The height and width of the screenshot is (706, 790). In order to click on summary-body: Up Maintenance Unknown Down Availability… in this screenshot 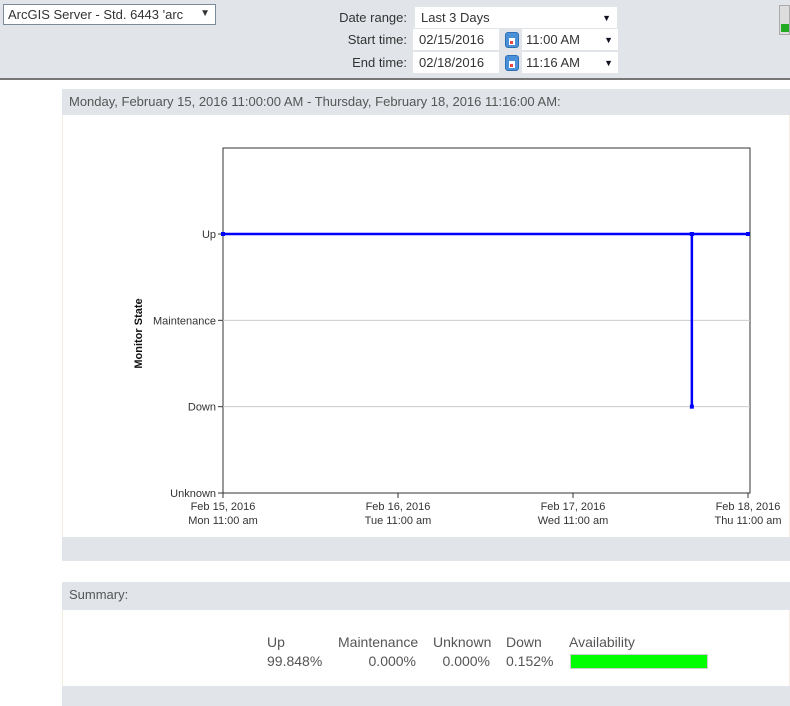, I will do `click(426, 648)`.